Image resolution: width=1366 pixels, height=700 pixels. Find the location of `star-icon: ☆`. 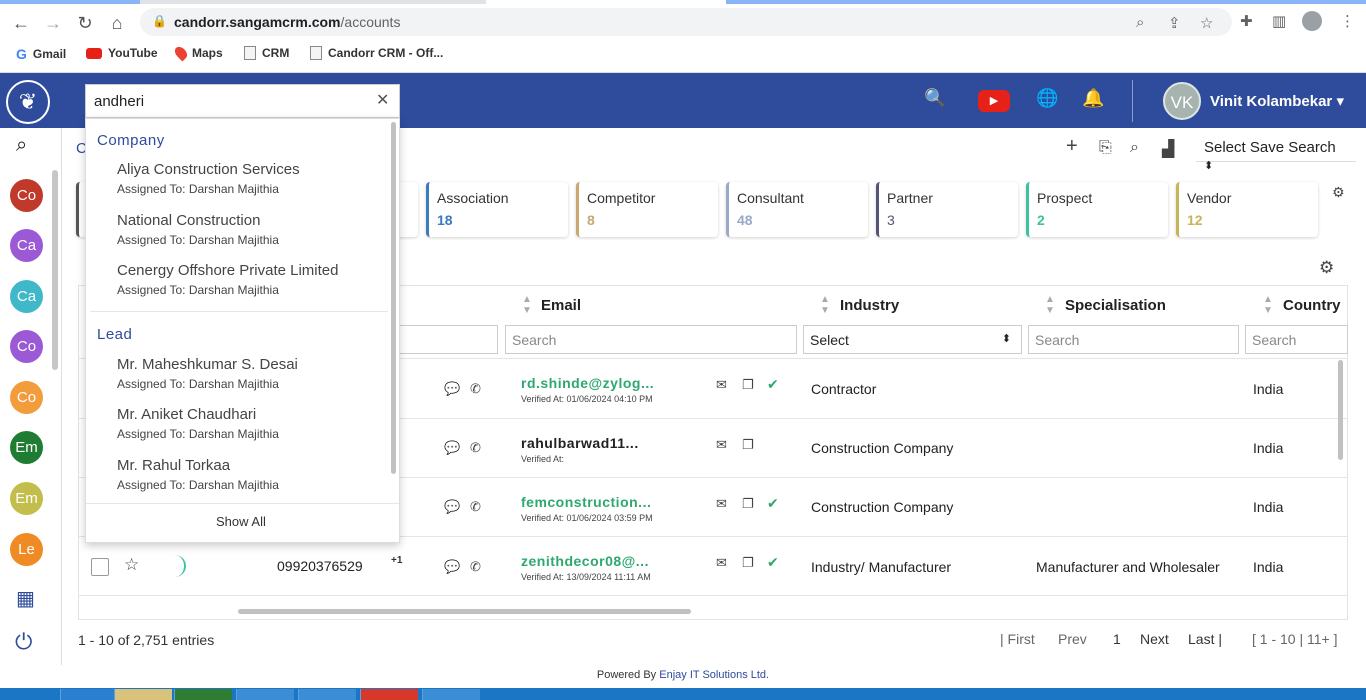

star-icon: ☆ is located at coordinates (131, 565).